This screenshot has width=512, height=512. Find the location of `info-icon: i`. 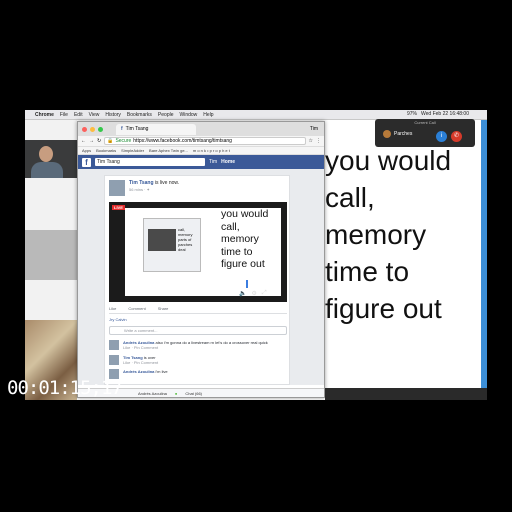

info-icon: i is located at coordinates (441, 136).